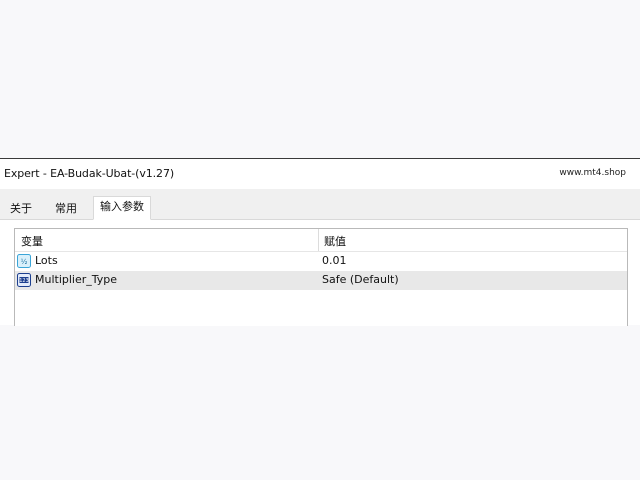 The width and height of the screenshot is (640, 480). I want to click on column-header-value: 赋值, so click(335, 241).